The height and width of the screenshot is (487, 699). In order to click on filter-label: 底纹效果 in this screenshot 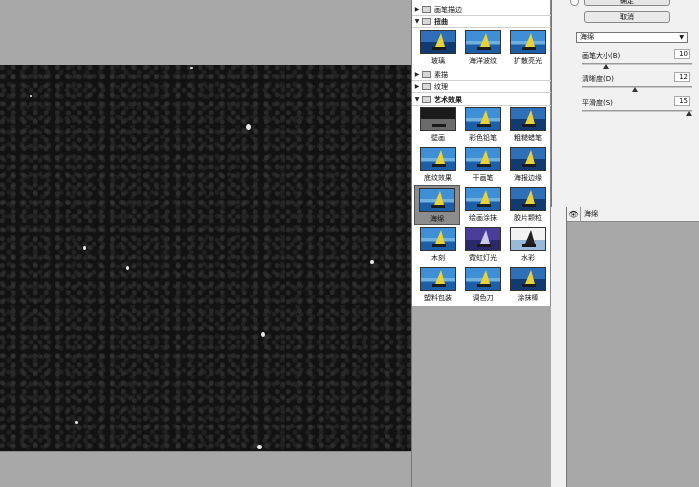, I will do `click(438, 178)`.